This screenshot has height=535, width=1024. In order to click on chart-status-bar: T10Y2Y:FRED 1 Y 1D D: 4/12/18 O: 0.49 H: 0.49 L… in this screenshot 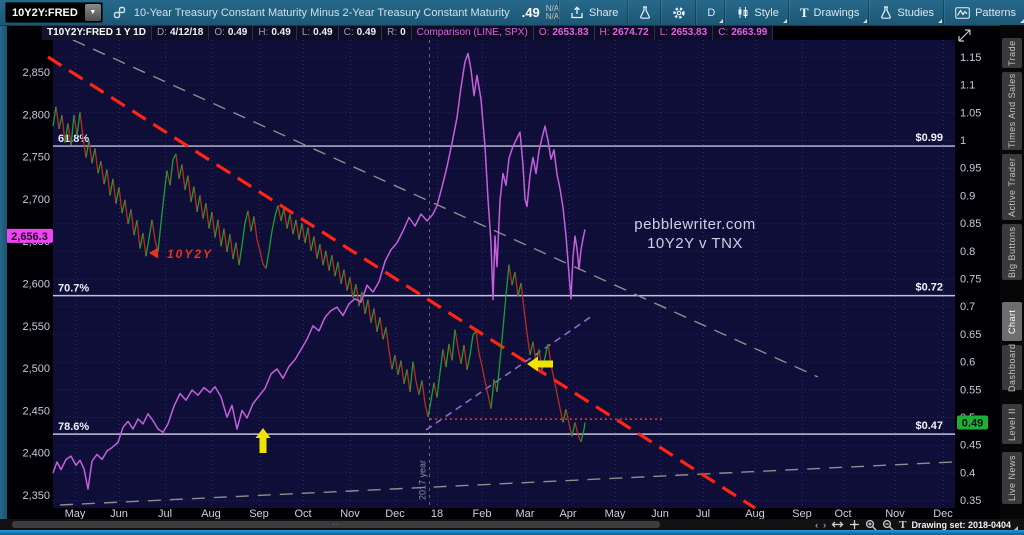, I will do `click(408, 32)`.